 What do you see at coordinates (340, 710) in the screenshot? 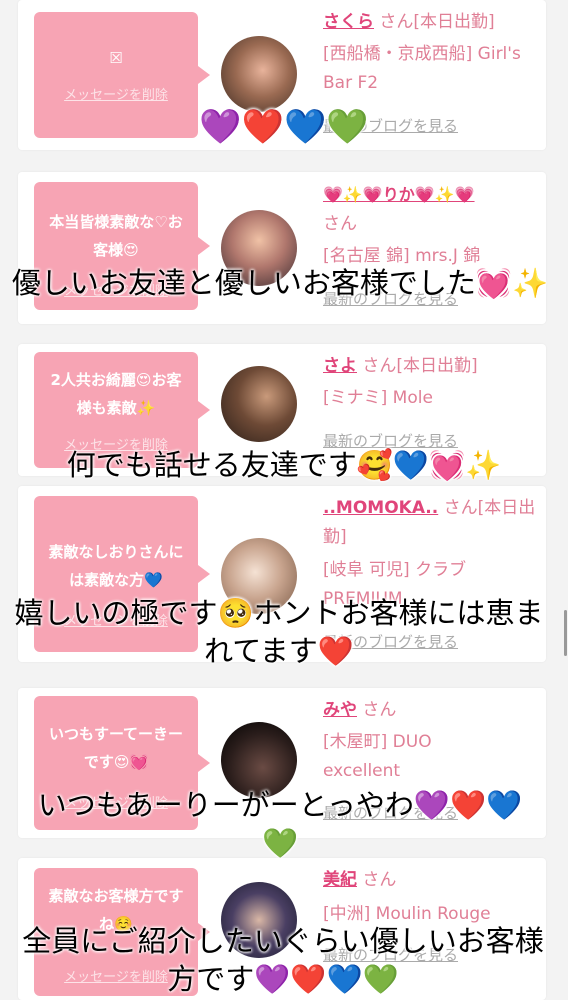
I see `cast-name-link: みや` at bounding box center [340, 710].